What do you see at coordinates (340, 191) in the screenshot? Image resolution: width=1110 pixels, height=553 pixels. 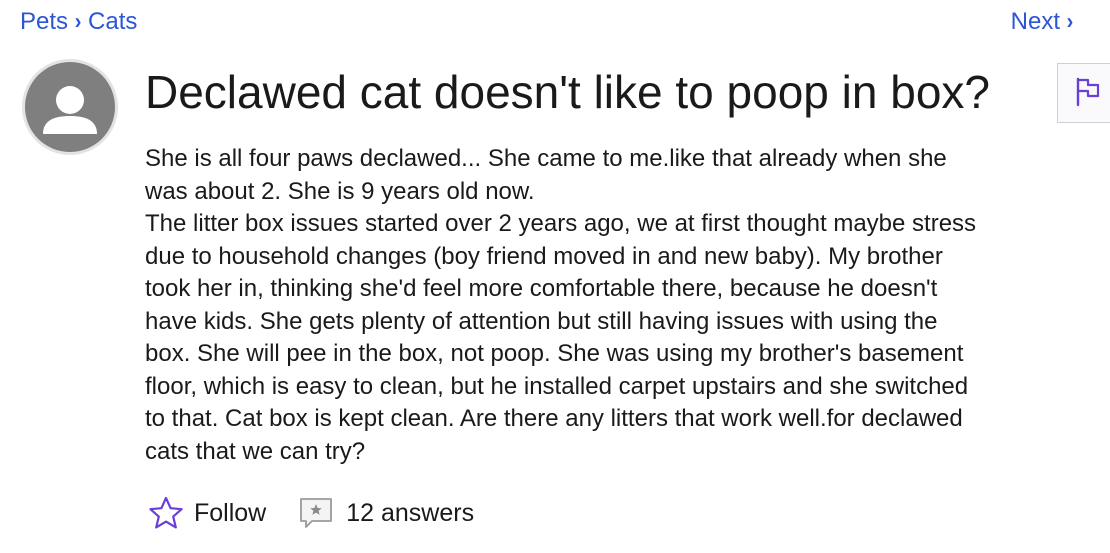 I see `question-body-line: was about 2. She is 9 years old now.` at bounding box center [340, 191].